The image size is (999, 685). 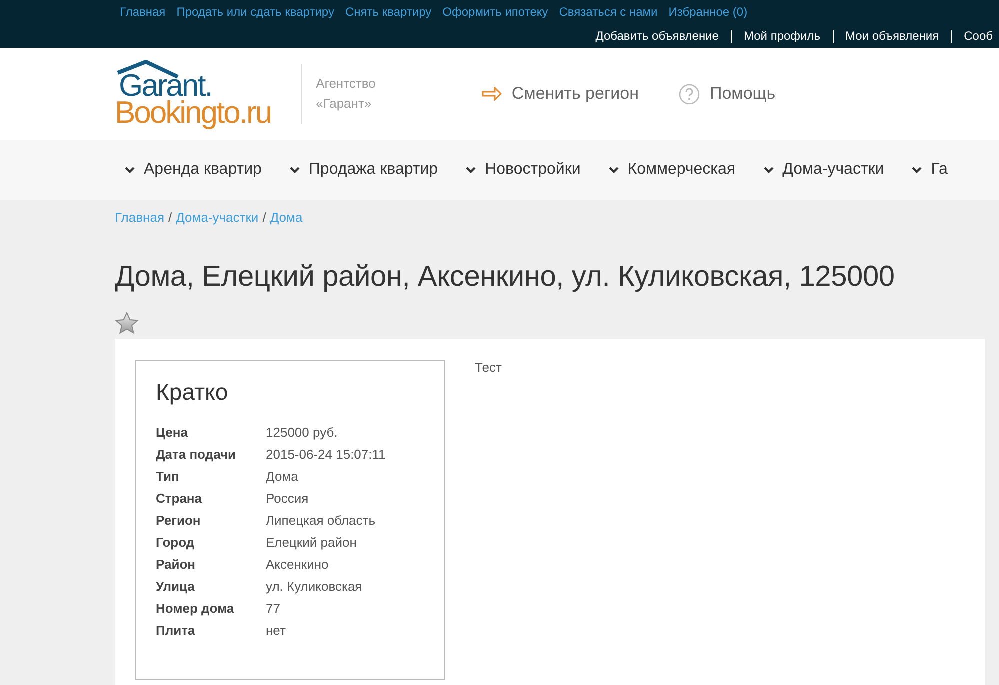 I want to click on menu-item: Дома-участки, so click(x=824, y=170).